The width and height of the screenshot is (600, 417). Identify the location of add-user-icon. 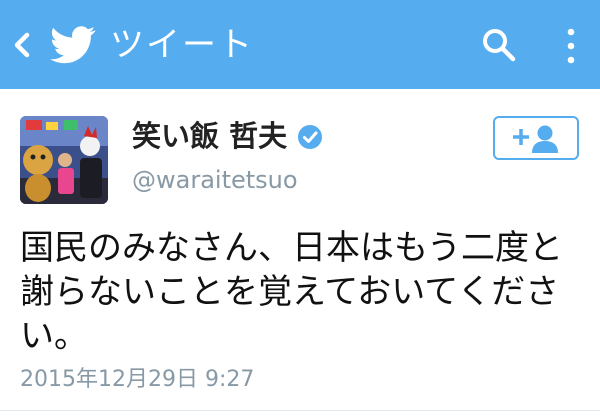
(535, 139).